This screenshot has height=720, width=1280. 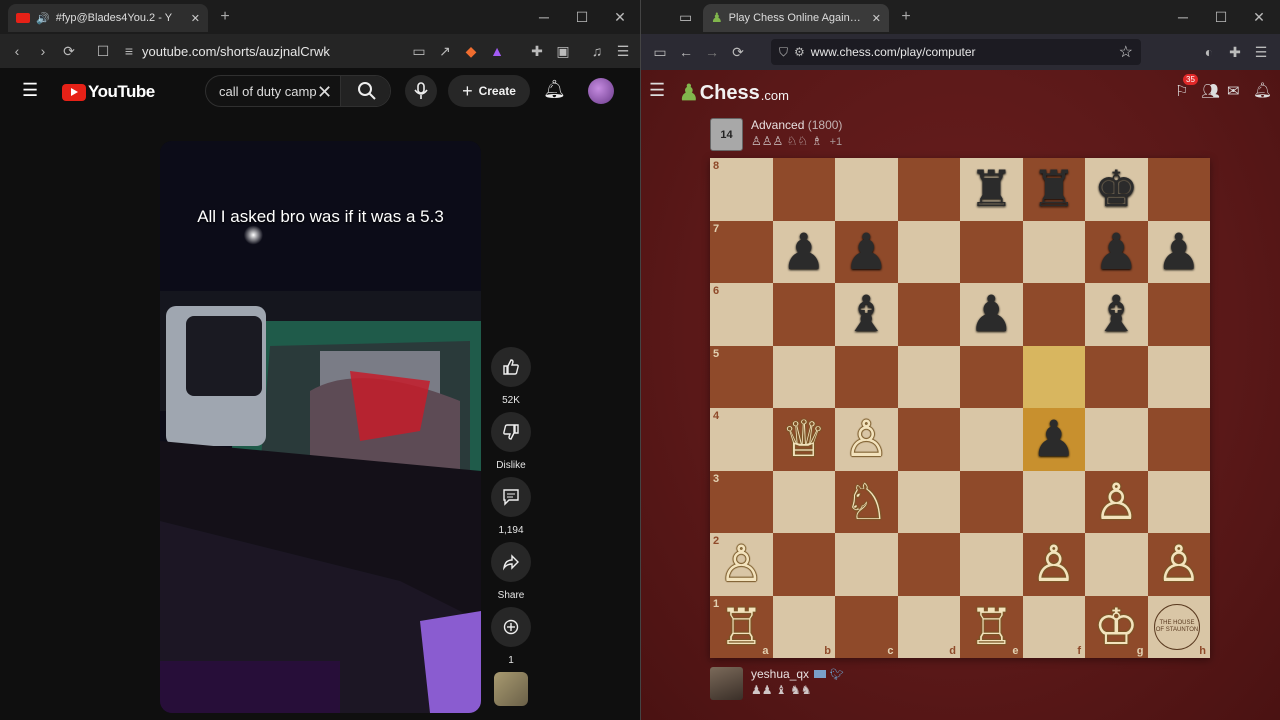 What do you see at coordinates (686, 52) in the screenshot?
I see `back-icon-right: ←` at bounding box center [686, 52].